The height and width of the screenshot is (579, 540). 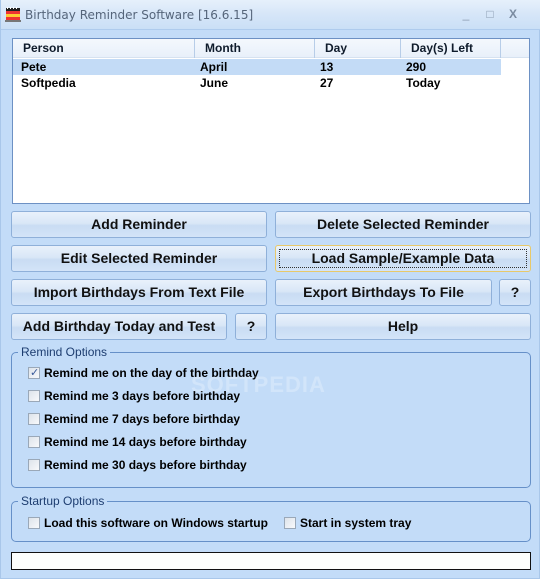 I want to click on export-help-button: ?, so click(x=515, y=292).